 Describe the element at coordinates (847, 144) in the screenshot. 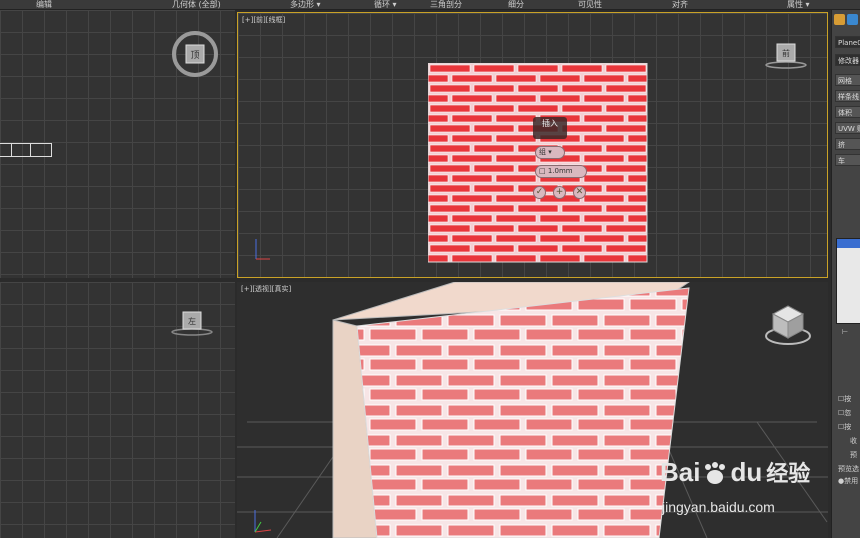

I see `modifier-extrude-button: 挤` at that location.